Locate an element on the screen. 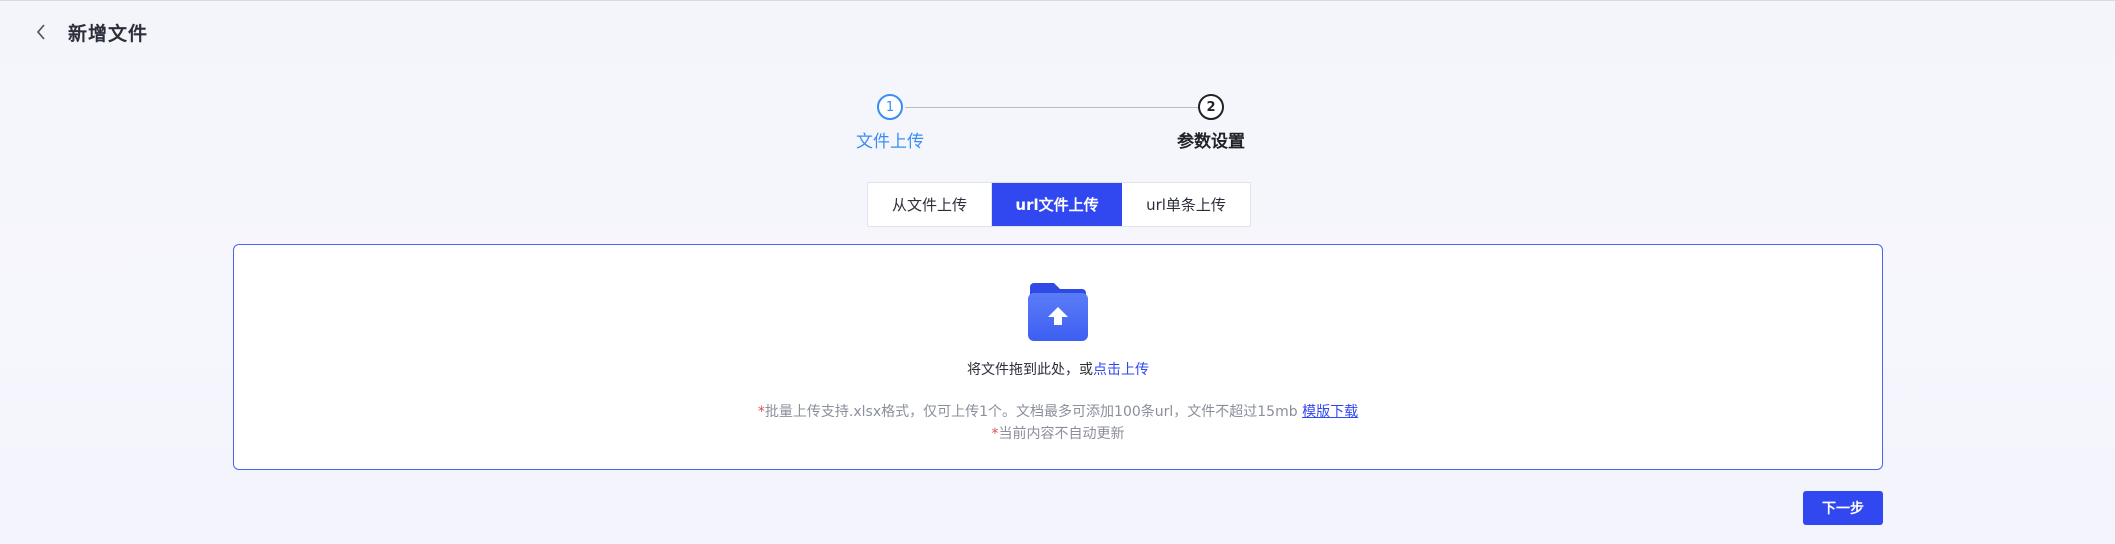 This screenshot has width=2115, height=544. back-button is located at coordinates (41, 32).